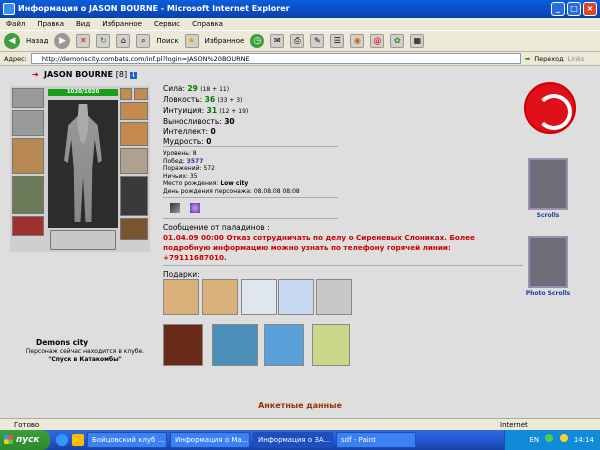 The image size is (600, 450). What do you see at coordinates (195, 208) in the screenshot?
I see `clan-badge-icon` at bounding box center [195, 208].